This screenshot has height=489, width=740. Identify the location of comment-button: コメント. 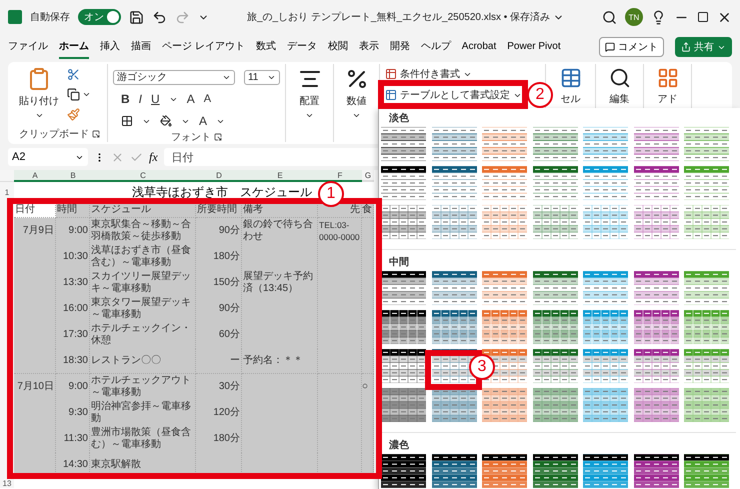
(631, 47).